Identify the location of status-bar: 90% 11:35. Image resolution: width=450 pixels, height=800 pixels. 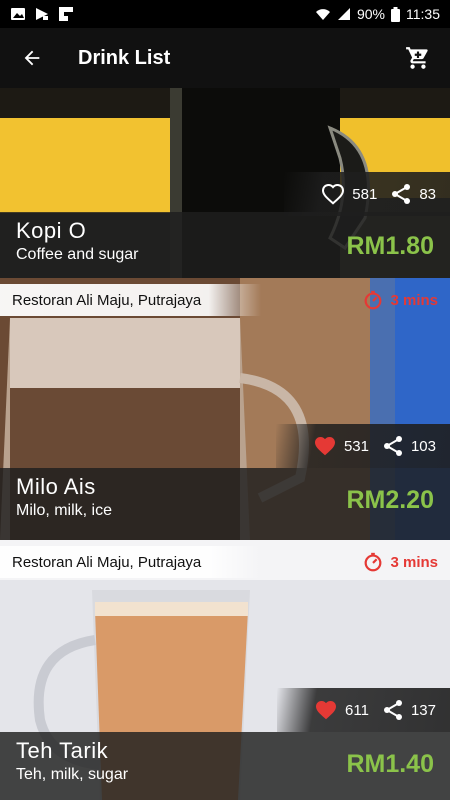
(225, 14).